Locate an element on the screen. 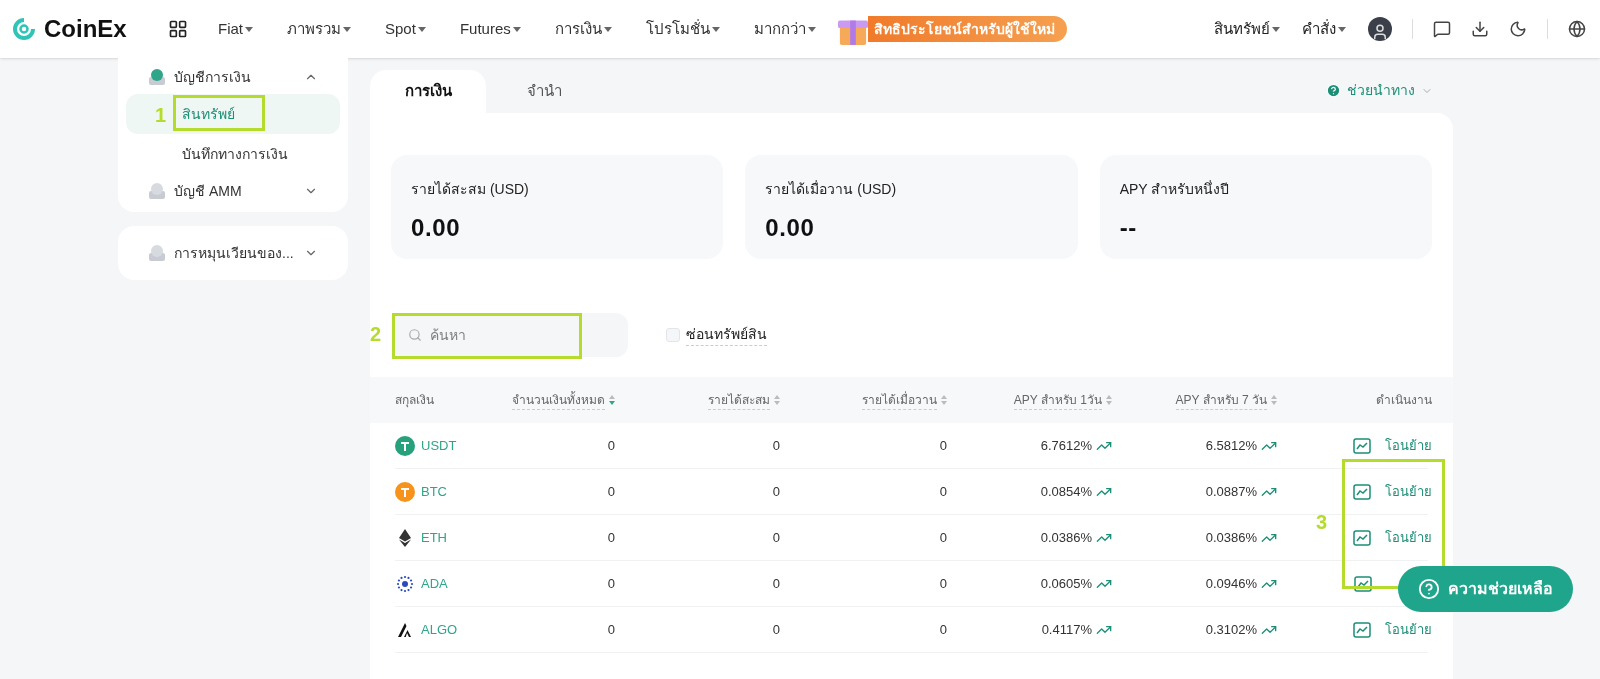 The height and width of the screenshot is (679, 1600). apps-grid-icon is located at coordinates (178, 29).